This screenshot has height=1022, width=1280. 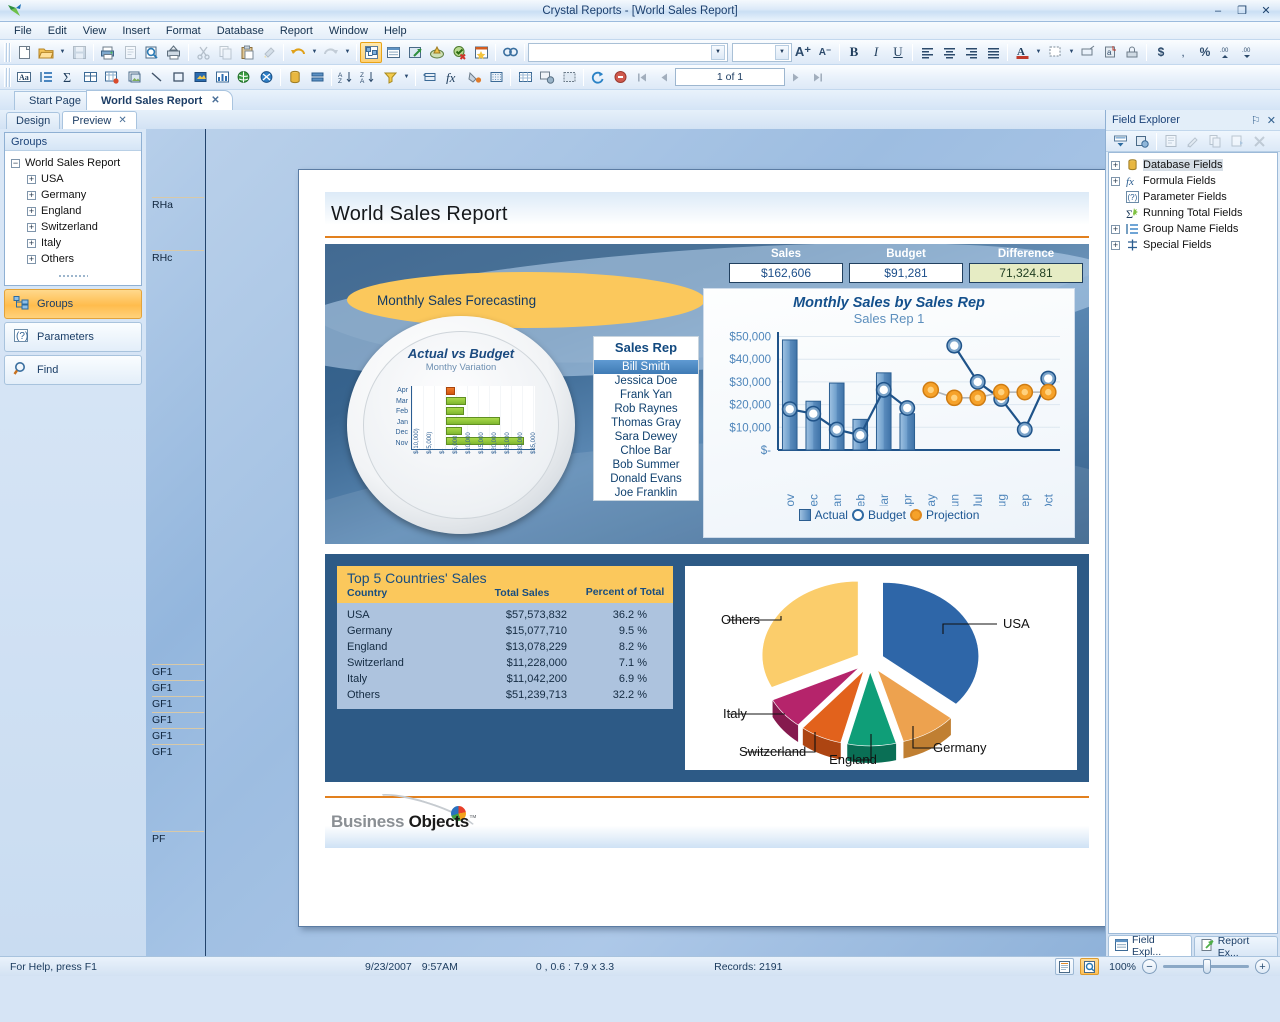 What do you see at coordinates (474, 77) in the screenshot?
I see `highlight-expert-icon` at bounding box center [474, 77].